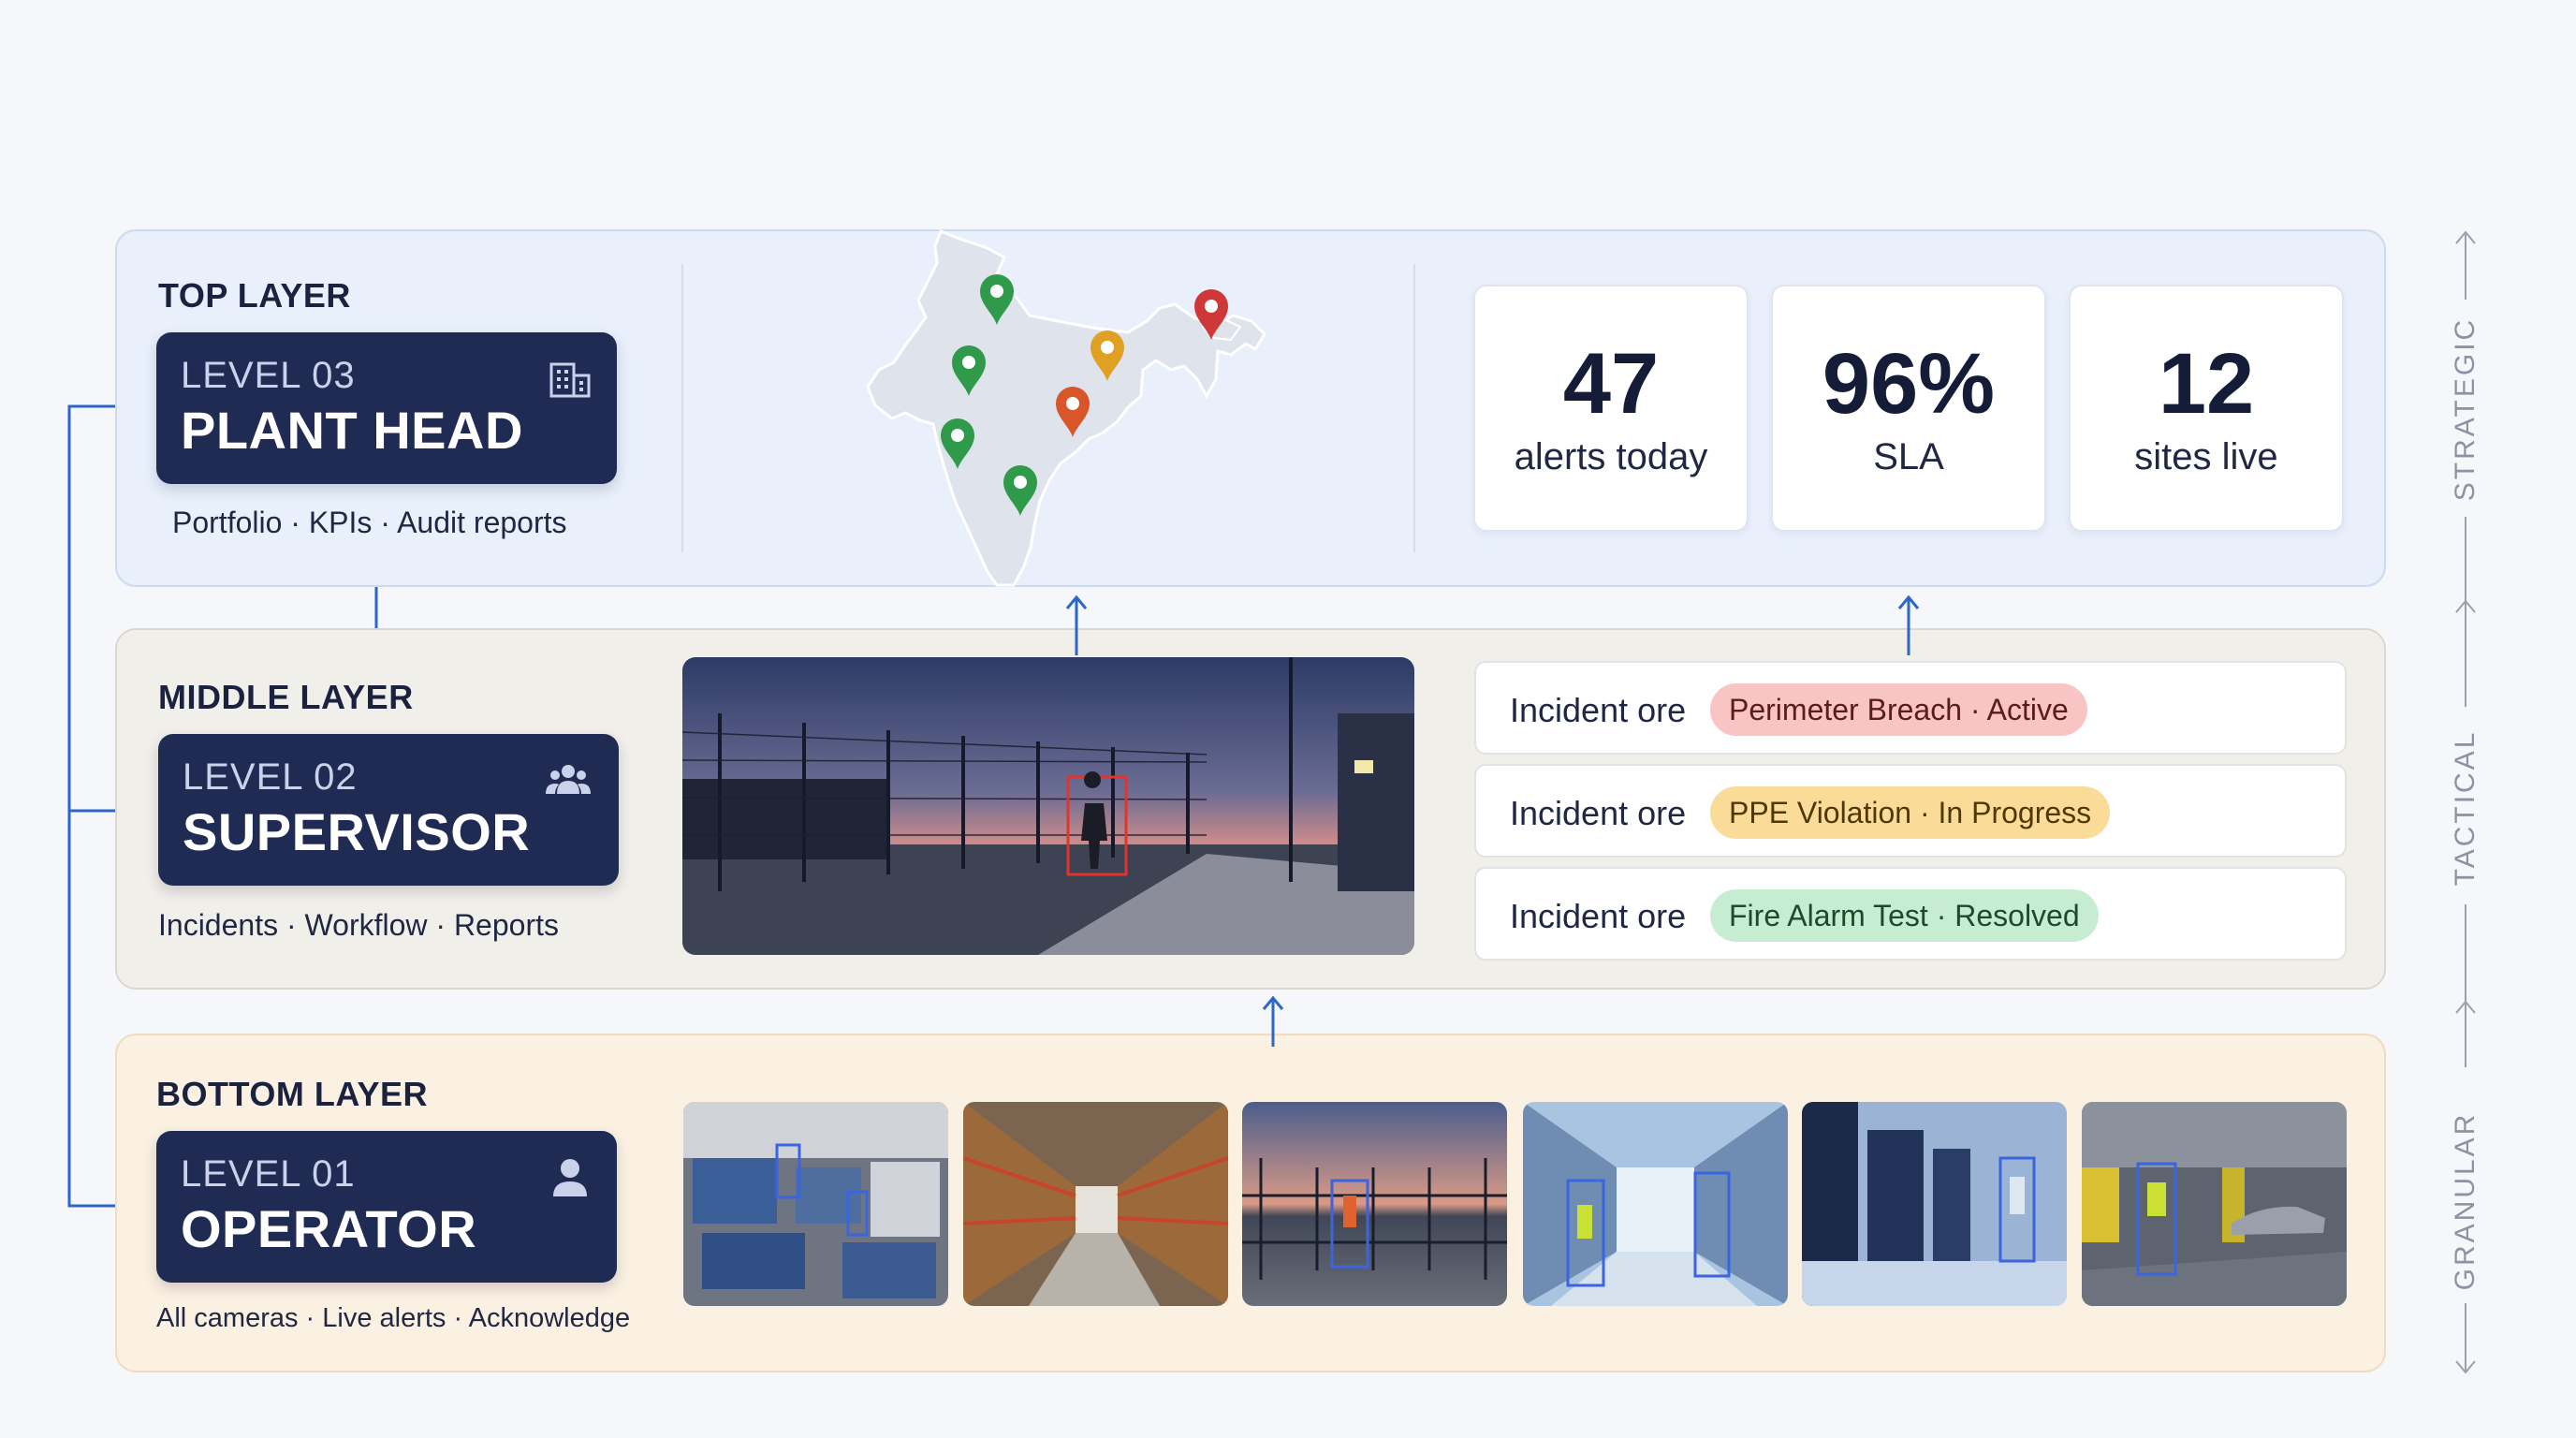 The height and width of the screenshot is (1438, 2576). I want to click on scale-label-strategic: STRATEGIC, so click(2465, 409).